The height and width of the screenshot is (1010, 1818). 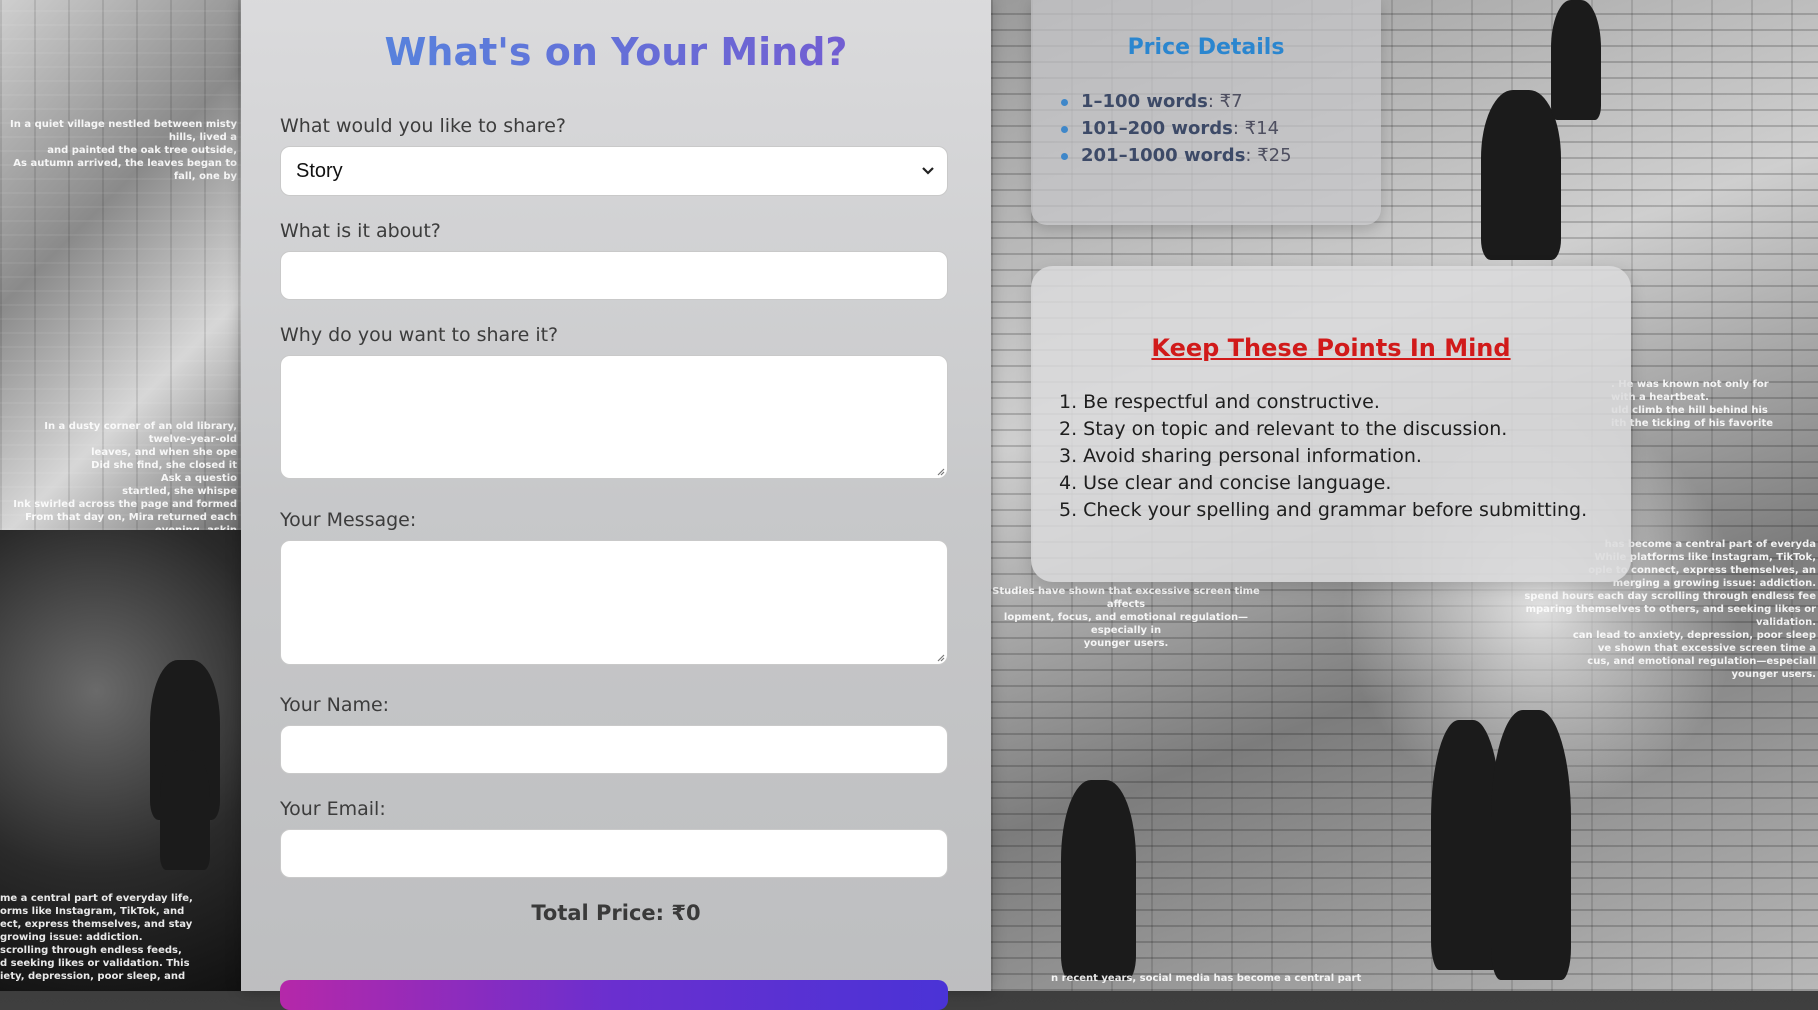 I want to click on price-item: 1–100 words: ₹7, so click(x=1176, y=101).